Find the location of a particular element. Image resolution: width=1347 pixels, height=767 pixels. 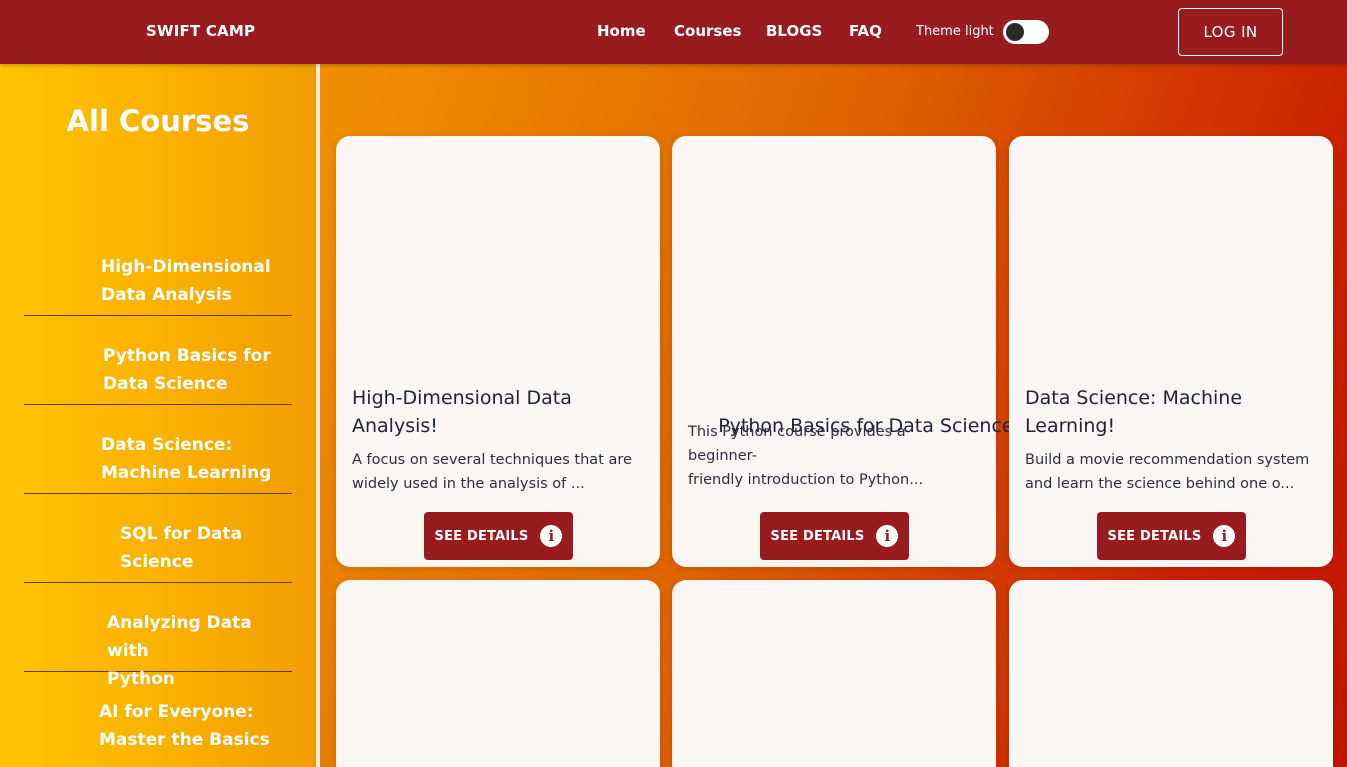

course-card-title: High-Dimensional Data Analysis! is located at coordinates (498, 412).